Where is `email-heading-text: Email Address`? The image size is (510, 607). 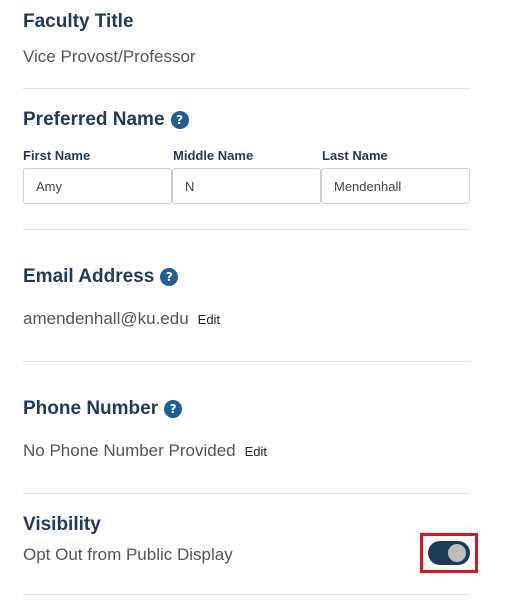
email-heading-text: Email Address is located at coordinates (89, 276).